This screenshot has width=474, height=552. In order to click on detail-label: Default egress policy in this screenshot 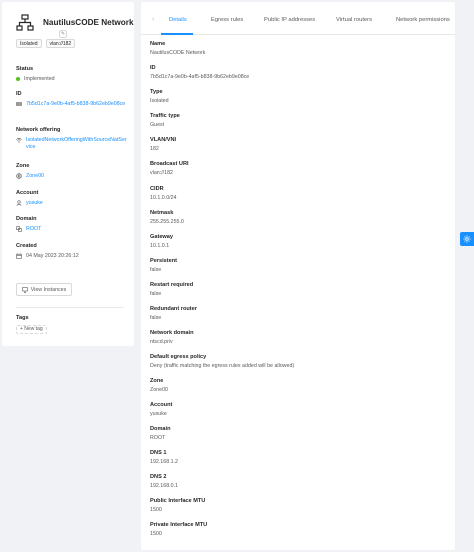, I will do `click(178, 357)`.